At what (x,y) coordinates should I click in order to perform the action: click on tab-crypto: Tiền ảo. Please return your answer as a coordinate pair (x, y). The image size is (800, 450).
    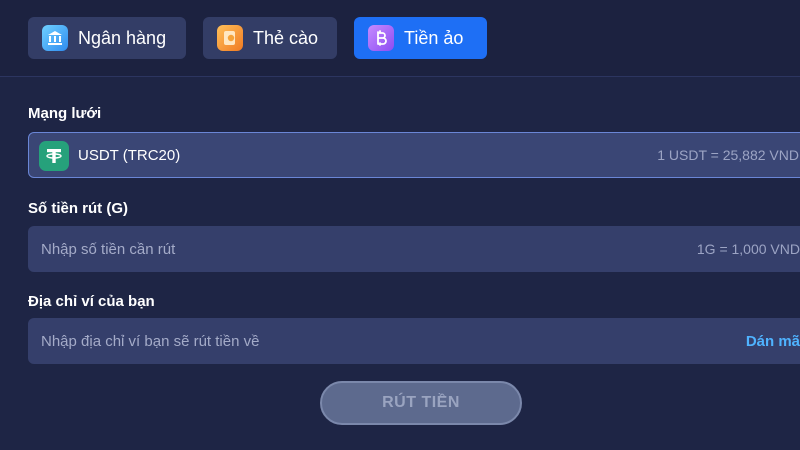
    Looking at the image, I should click on (420, 38).